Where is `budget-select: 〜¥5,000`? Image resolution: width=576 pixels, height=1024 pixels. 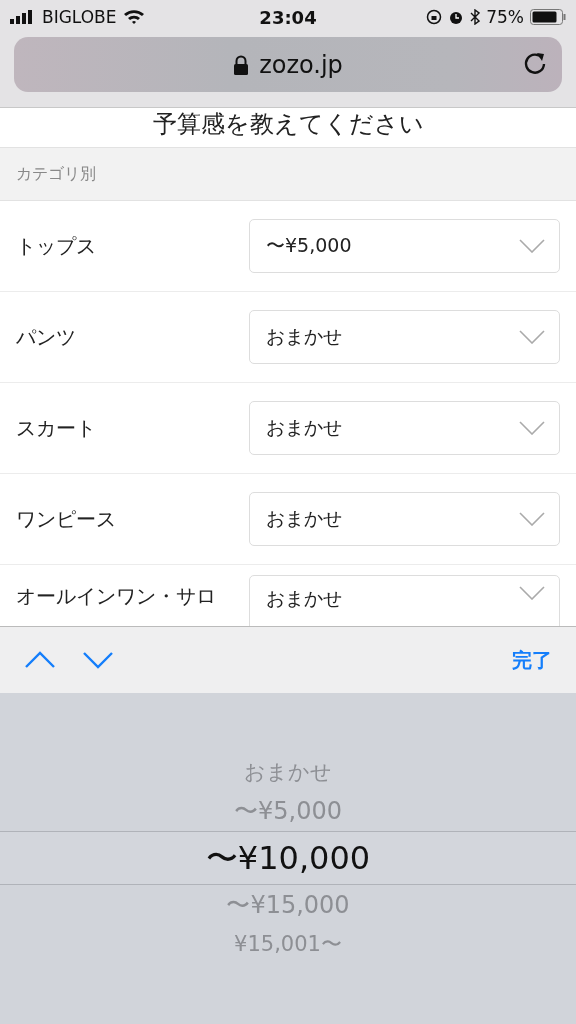
budget-select: 〜¥5,000 is located at coordinates (404, 246).